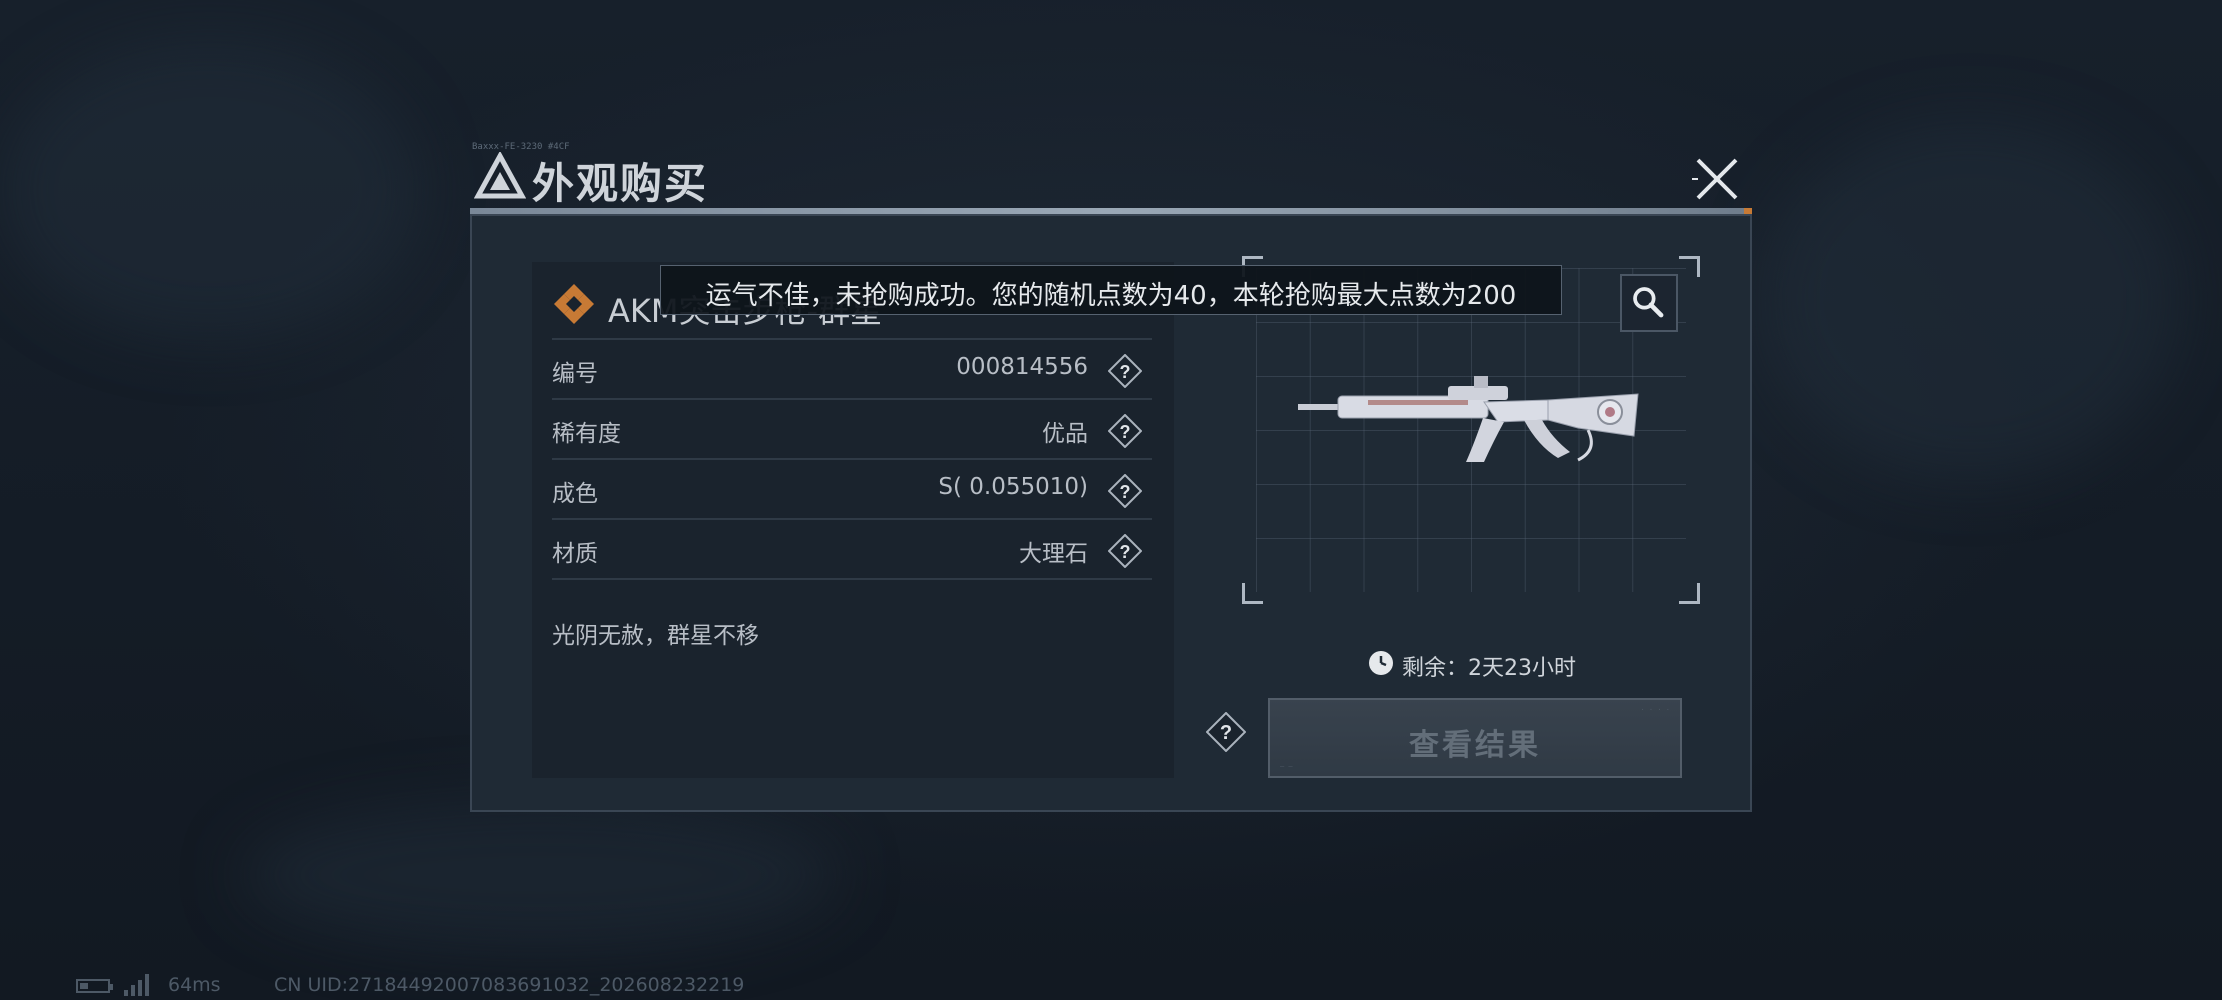  I want to click on view-result-button: · · · · — — 查看结果, so click(1475, 738).